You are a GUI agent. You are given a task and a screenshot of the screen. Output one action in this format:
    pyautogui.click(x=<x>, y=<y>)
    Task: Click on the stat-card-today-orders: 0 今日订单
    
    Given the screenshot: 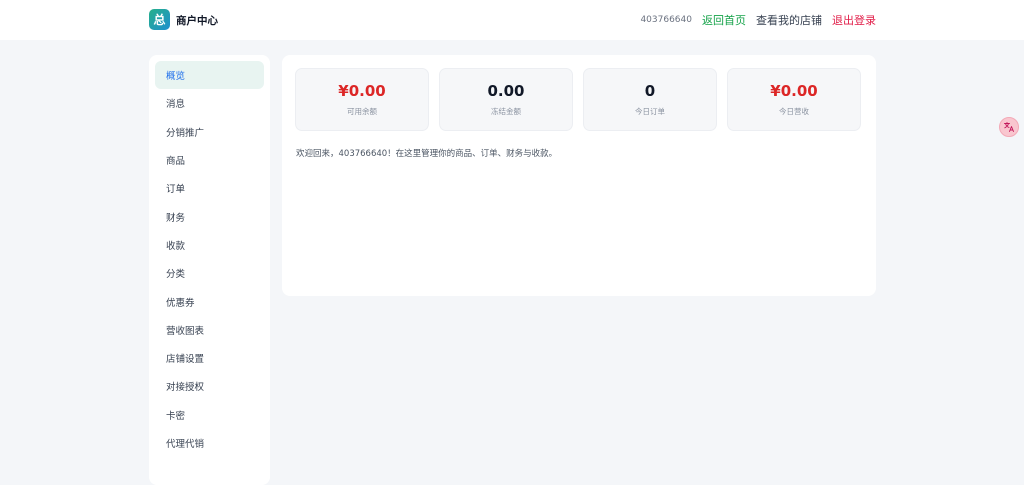 What is the action you would take?
    pyautogui.click(x=650, y=99)
    